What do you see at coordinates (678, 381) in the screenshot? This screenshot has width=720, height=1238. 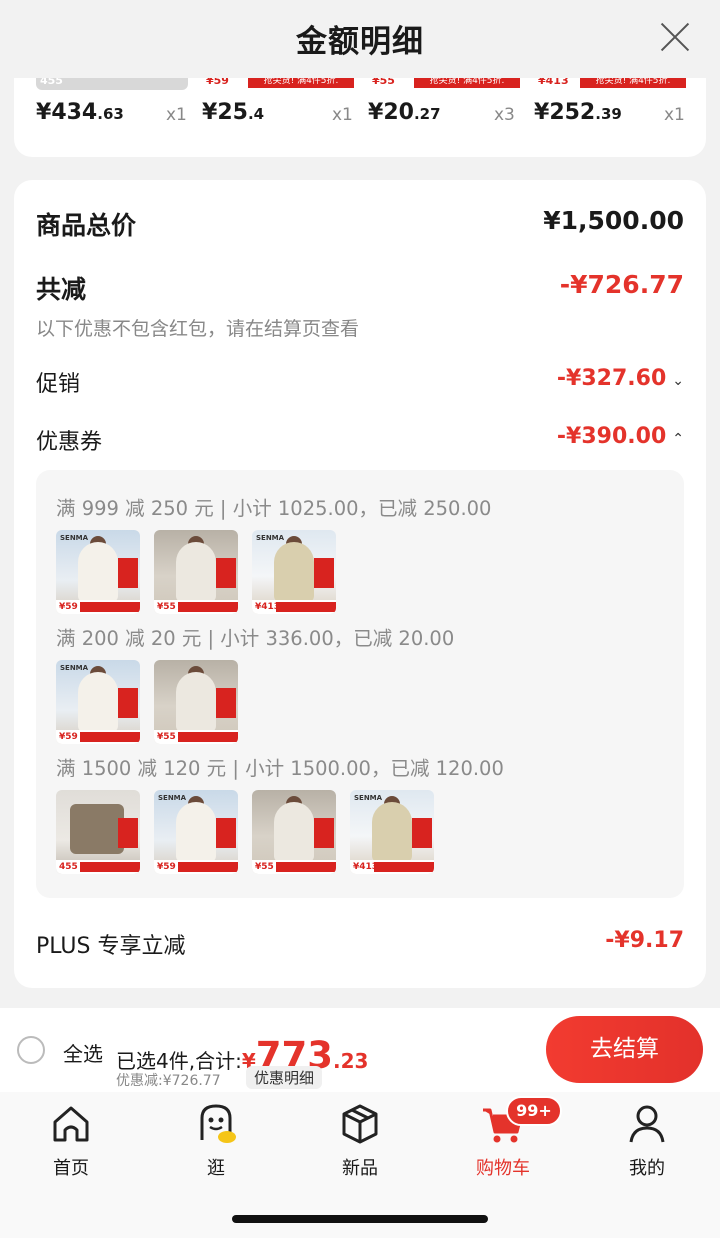 I see `chevron-down-icon: ⌄` at bounding box center [678, 381].